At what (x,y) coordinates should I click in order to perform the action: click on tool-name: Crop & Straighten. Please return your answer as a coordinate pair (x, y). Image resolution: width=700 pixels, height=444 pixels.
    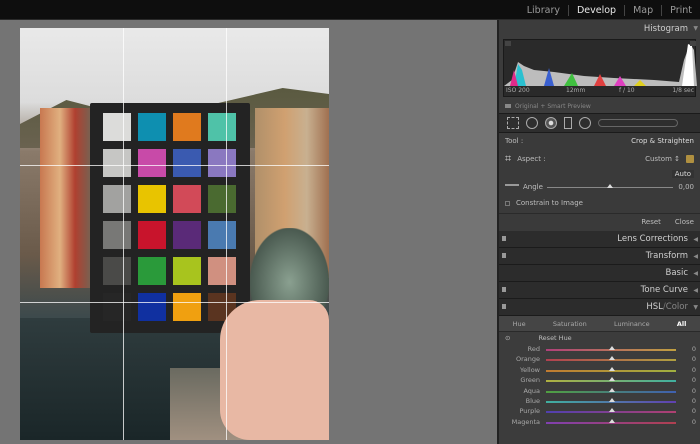
    Looking at the image, I should click on (662, 141).